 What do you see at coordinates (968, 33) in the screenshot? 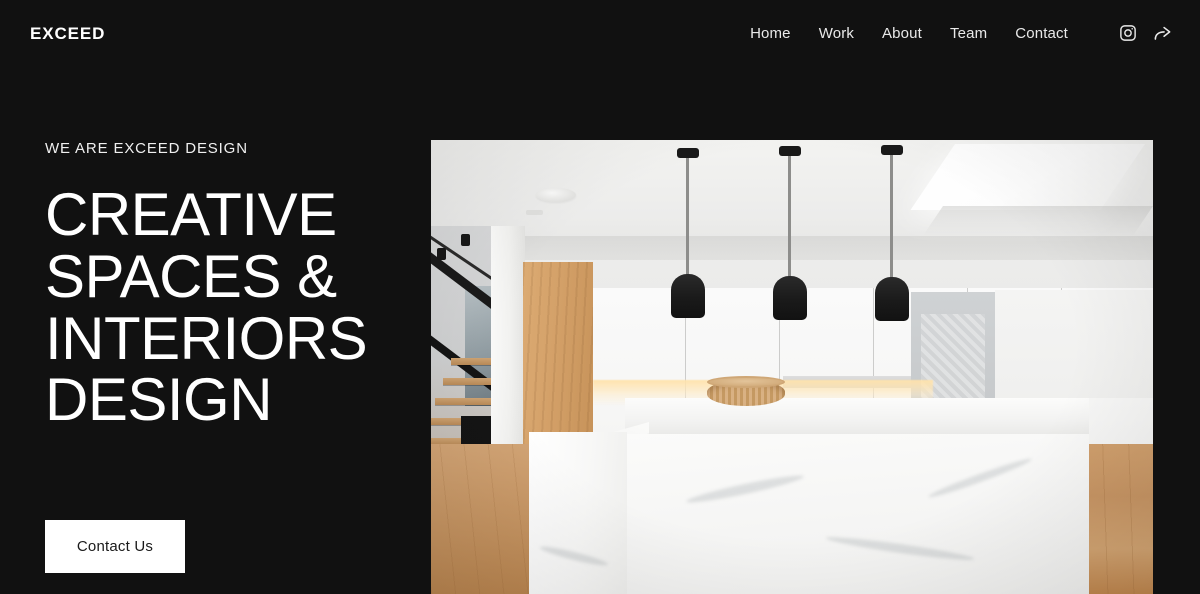
I see `nav-item-team: Team` at bounding box center [968, 33].